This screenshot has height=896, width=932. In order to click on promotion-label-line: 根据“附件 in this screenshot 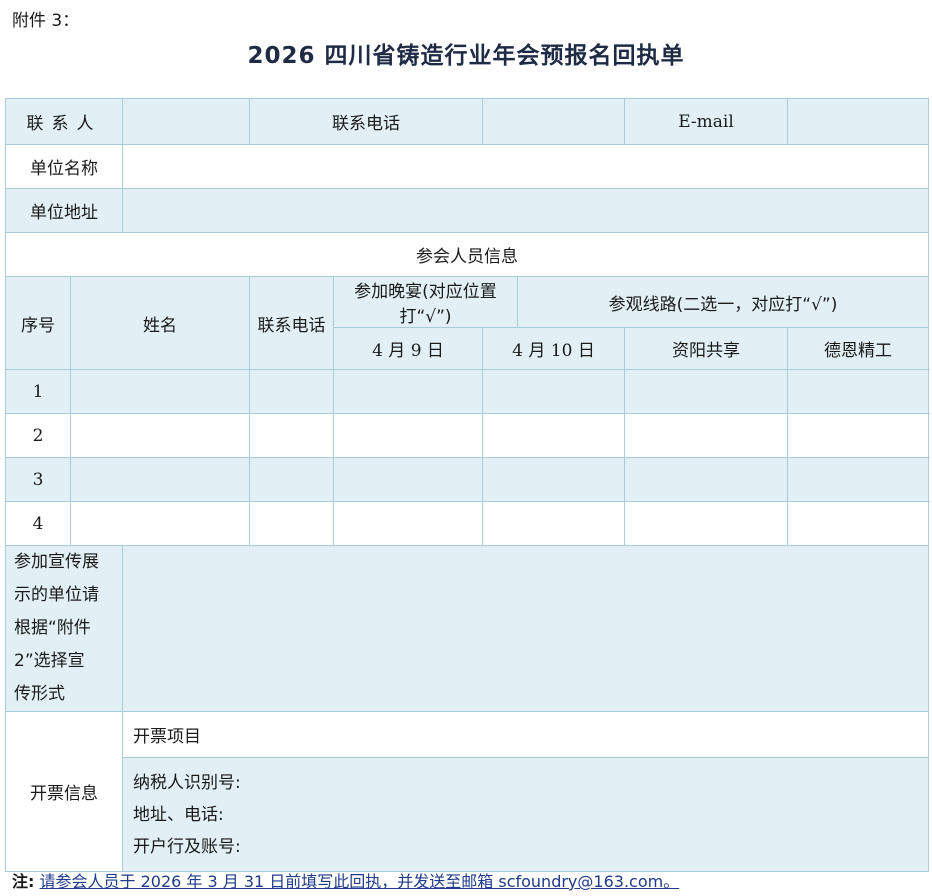, I will do `click(52, 628)`.